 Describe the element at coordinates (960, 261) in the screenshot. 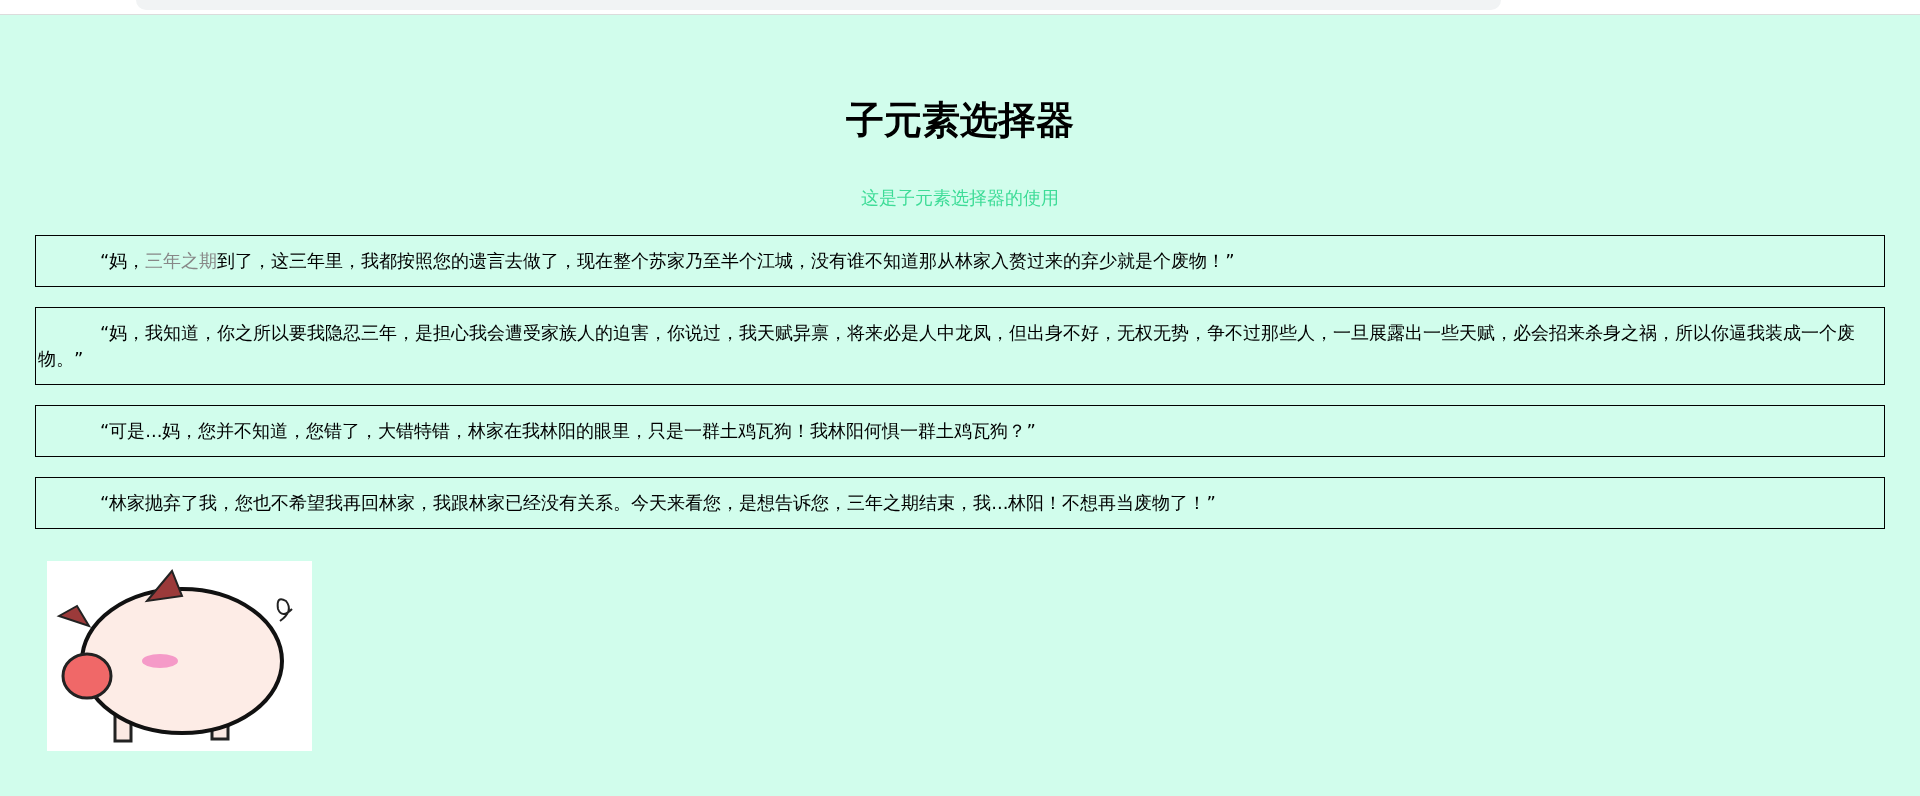

I see `paragraph-box: “妈，三年之期到了，这三年里，我都按照您的遗言去做了，现在整个苏家乃至半个江城，没有谁不知道那从林家入赘过来的弃少就是个废物！”` at that location.